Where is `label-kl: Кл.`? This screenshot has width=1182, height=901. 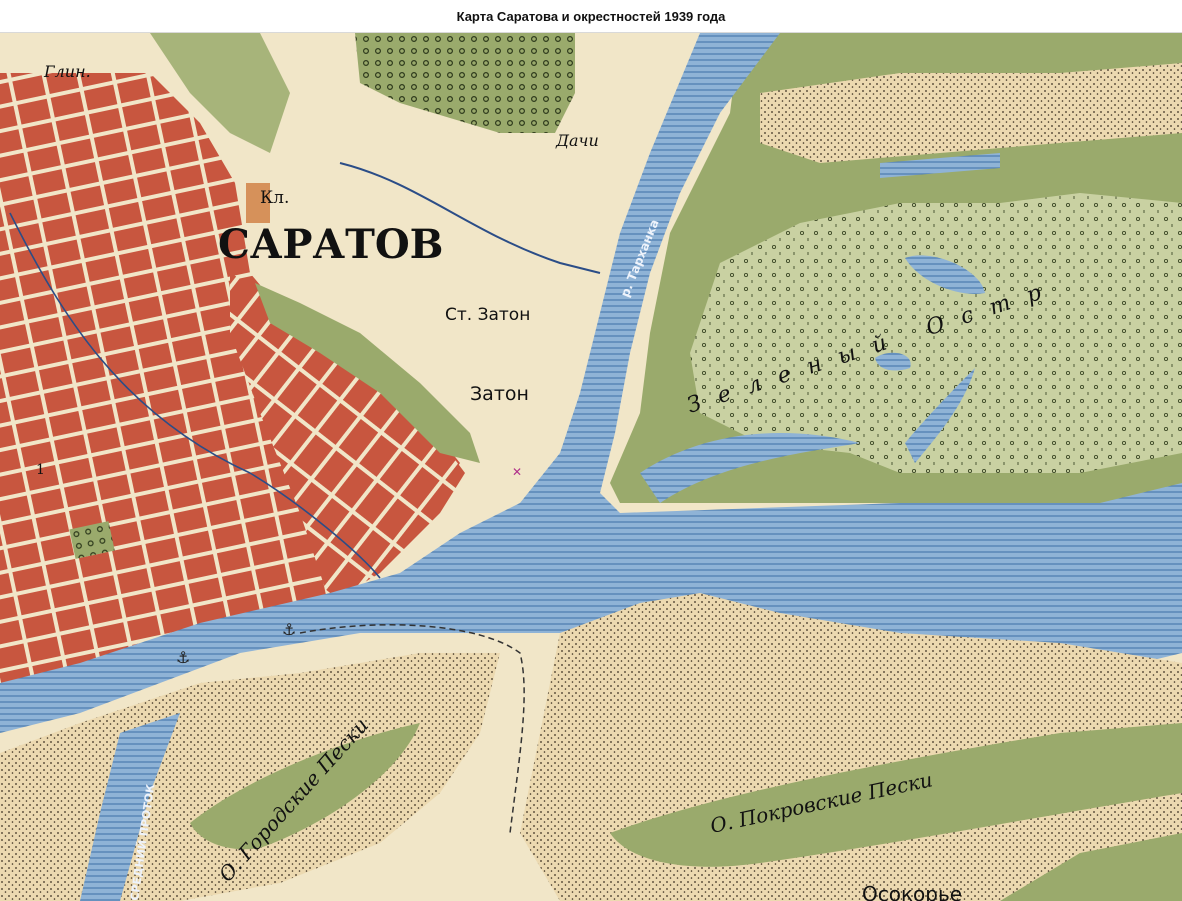 label-kl: Кл. is located at coordinates (274, 198).